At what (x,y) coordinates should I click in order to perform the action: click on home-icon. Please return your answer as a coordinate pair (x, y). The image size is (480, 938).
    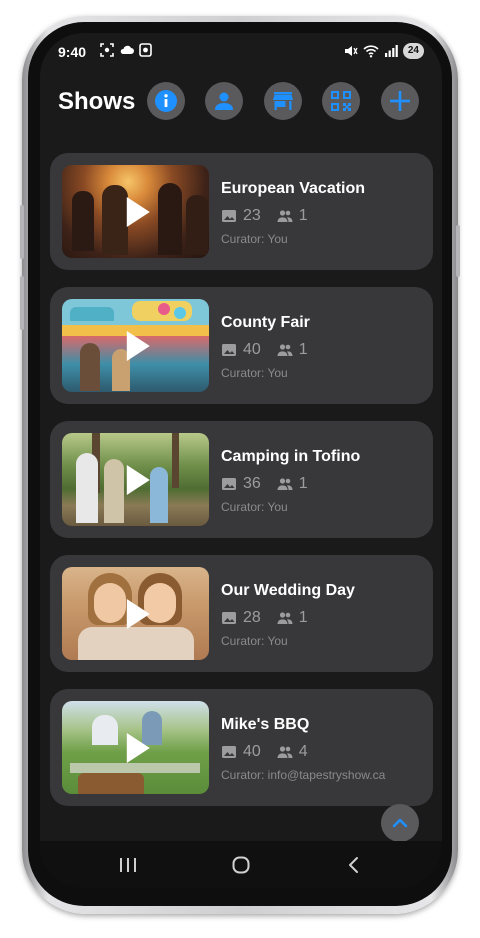
    Looking at the image, I should click on (241, 865).